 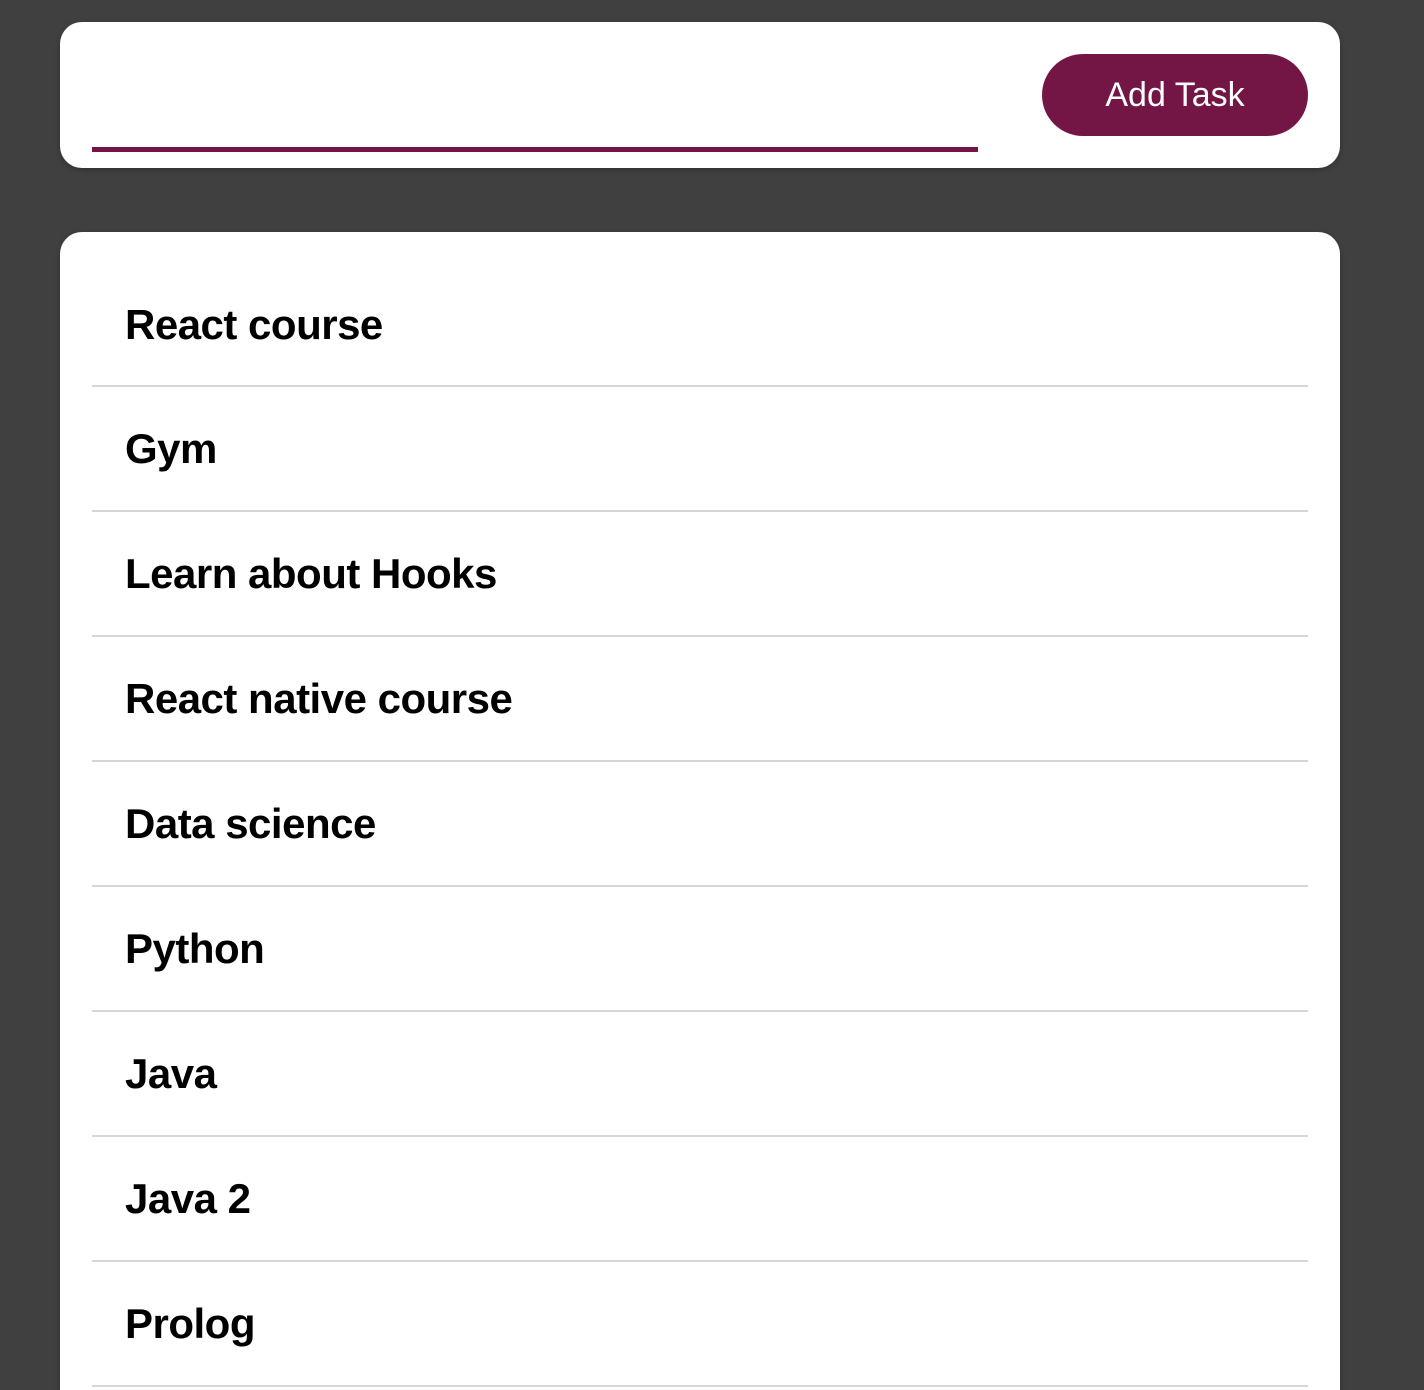 I want to click on task-item: Java 2, so click(x=700, y=1199).